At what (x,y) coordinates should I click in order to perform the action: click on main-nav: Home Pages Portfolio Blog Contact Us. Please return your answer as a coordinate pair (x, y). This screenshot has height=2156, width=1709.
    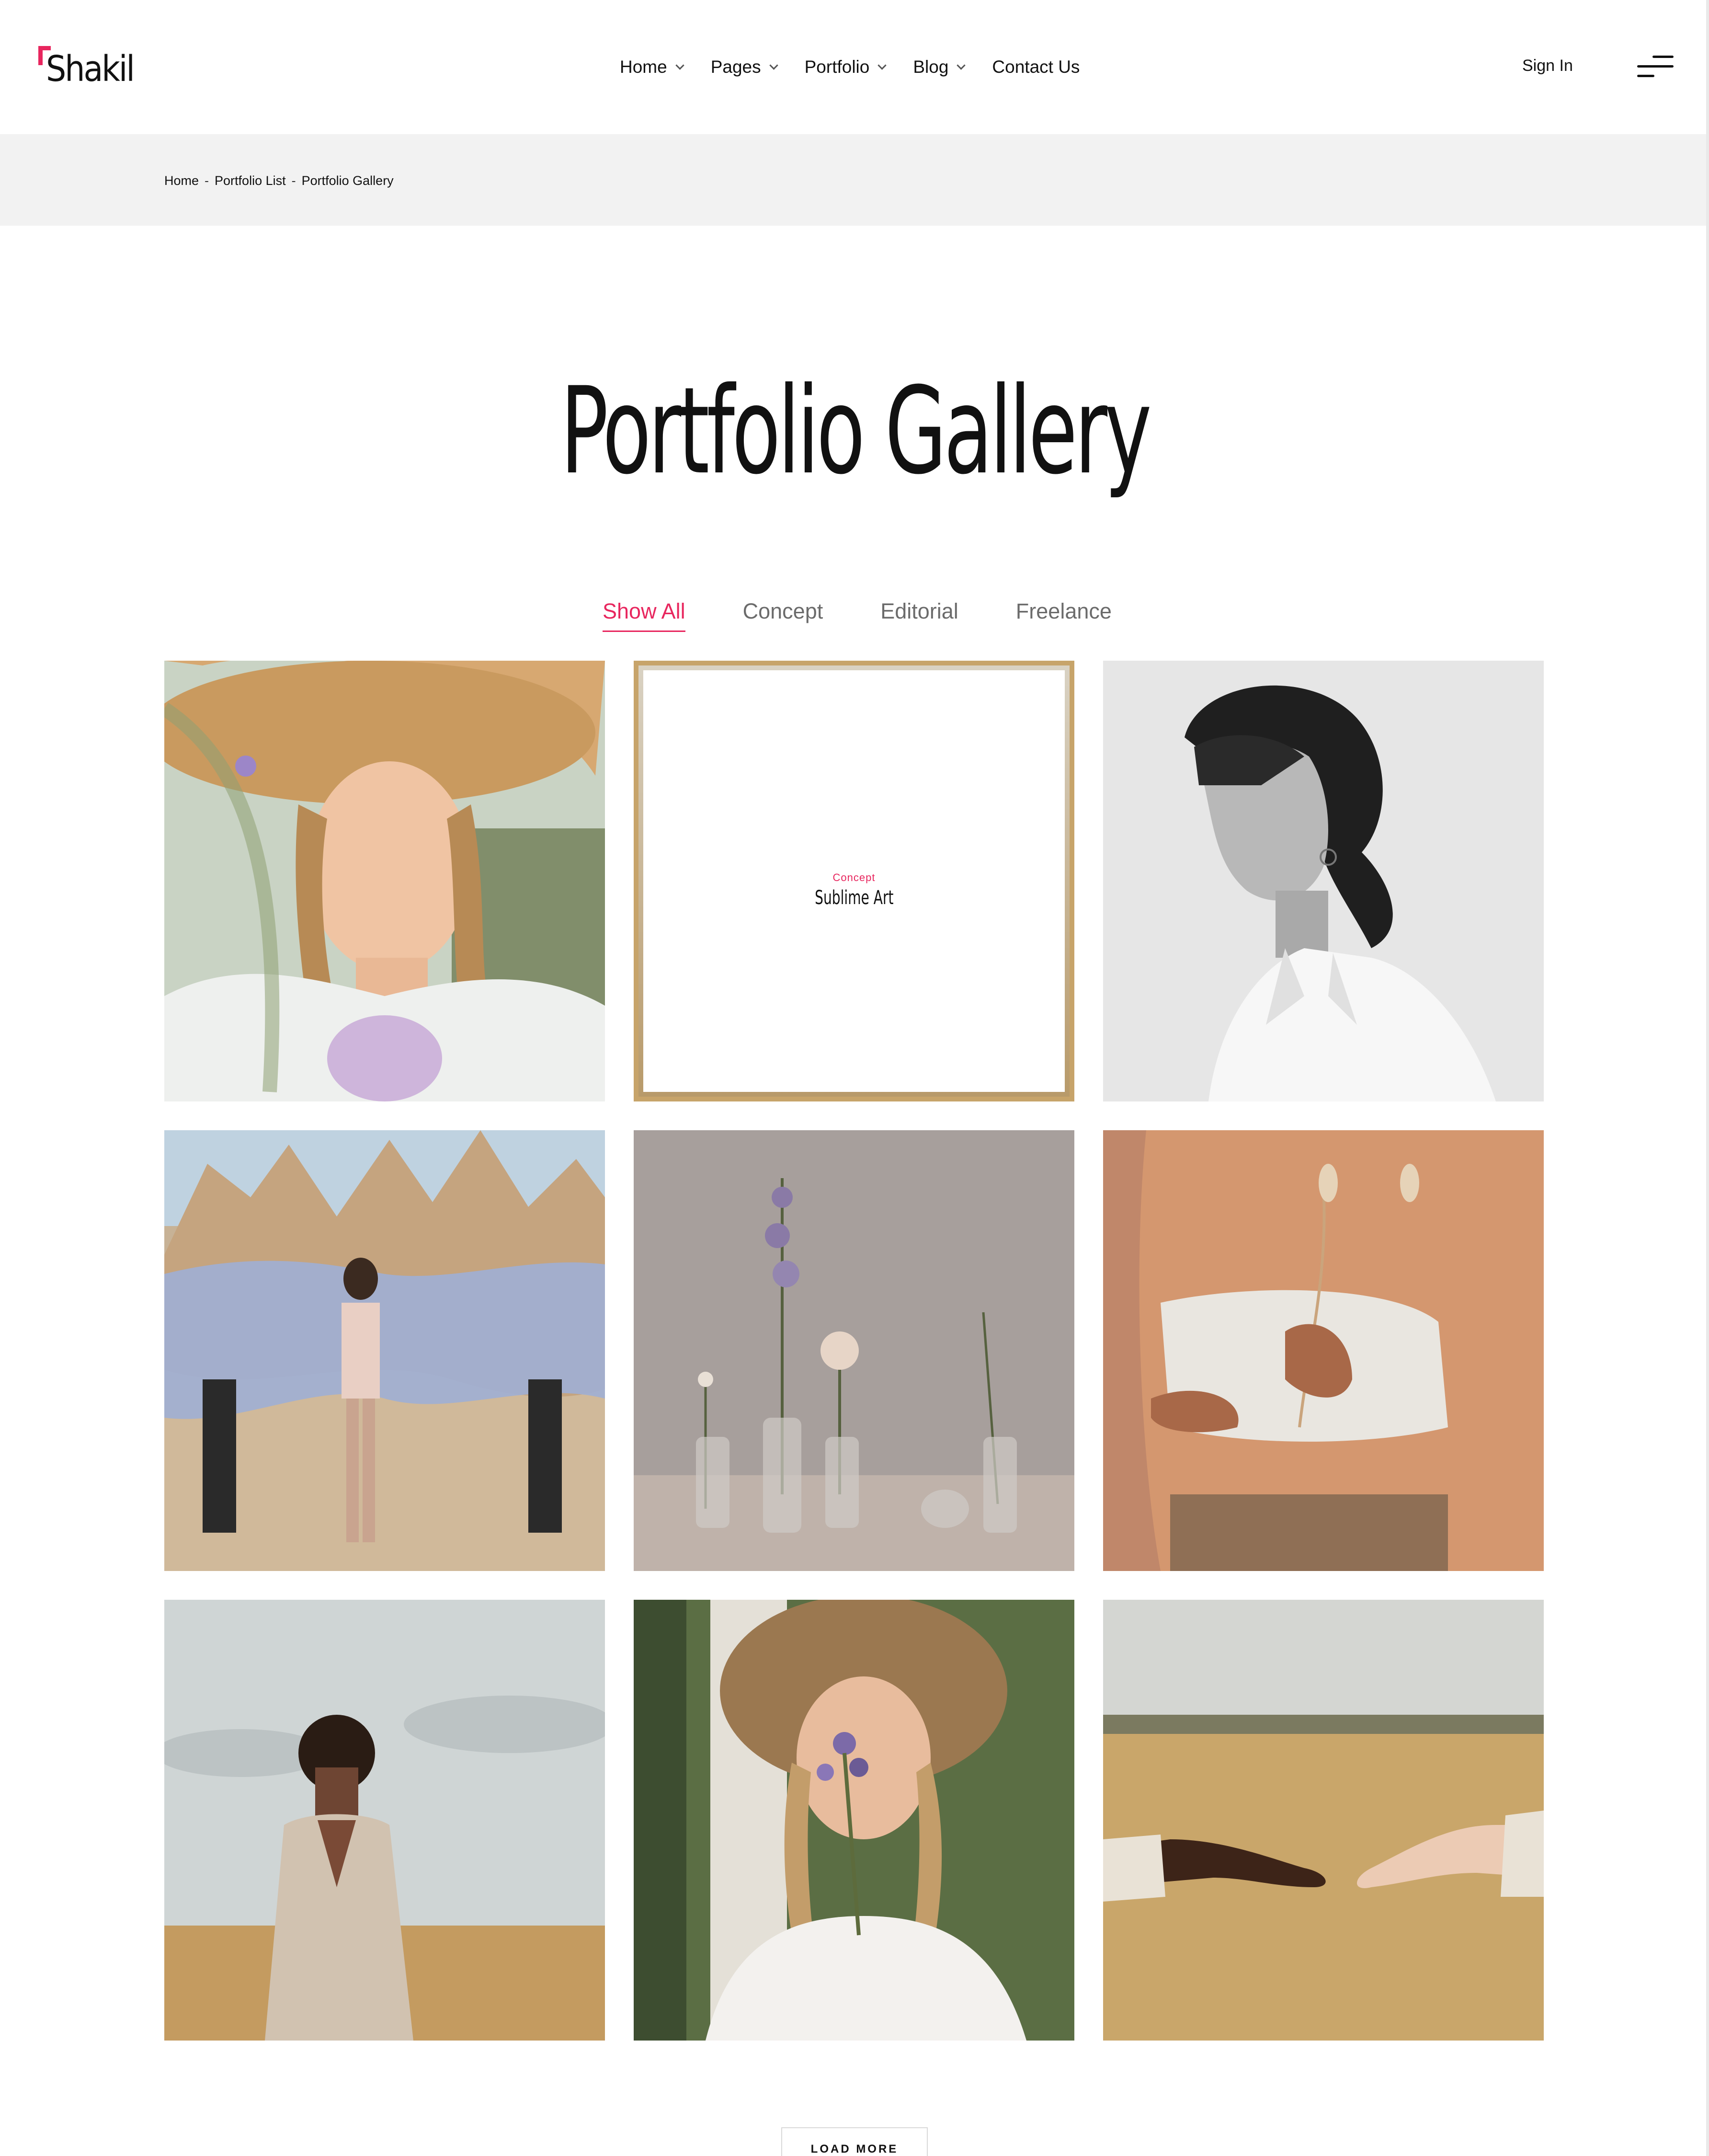
    Looking at the image, I should click on (850, 67).